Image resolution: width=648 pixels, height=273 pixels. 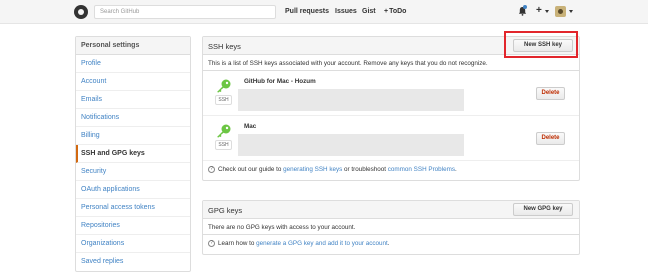 I want to click on nav-gist: Gist, so click(x=369, y=11).